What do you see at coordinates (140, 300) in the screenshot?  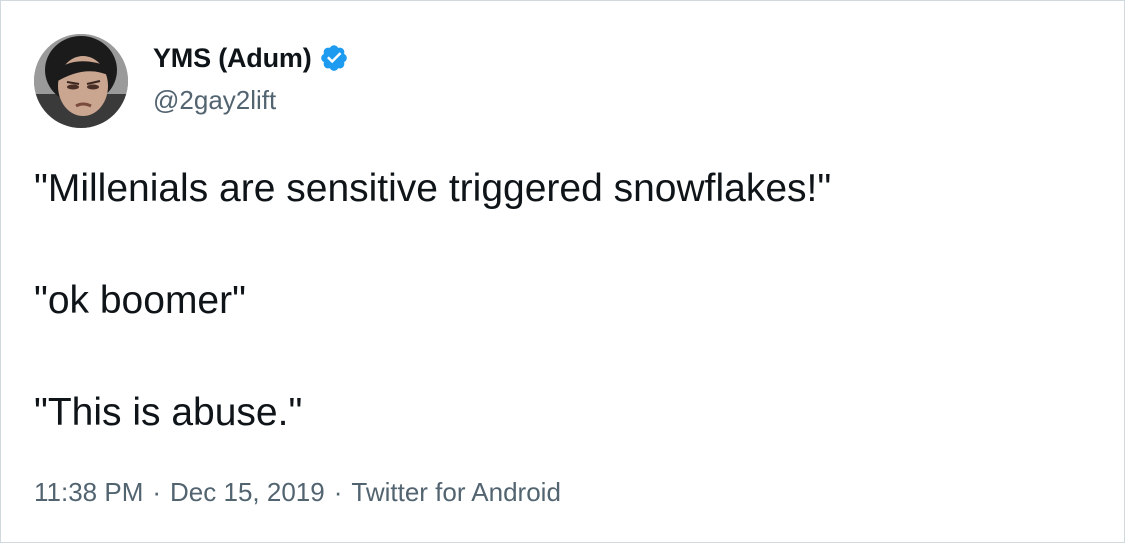 I see `tweet-line: "ok boomer"` at bounding box center [140, 300].